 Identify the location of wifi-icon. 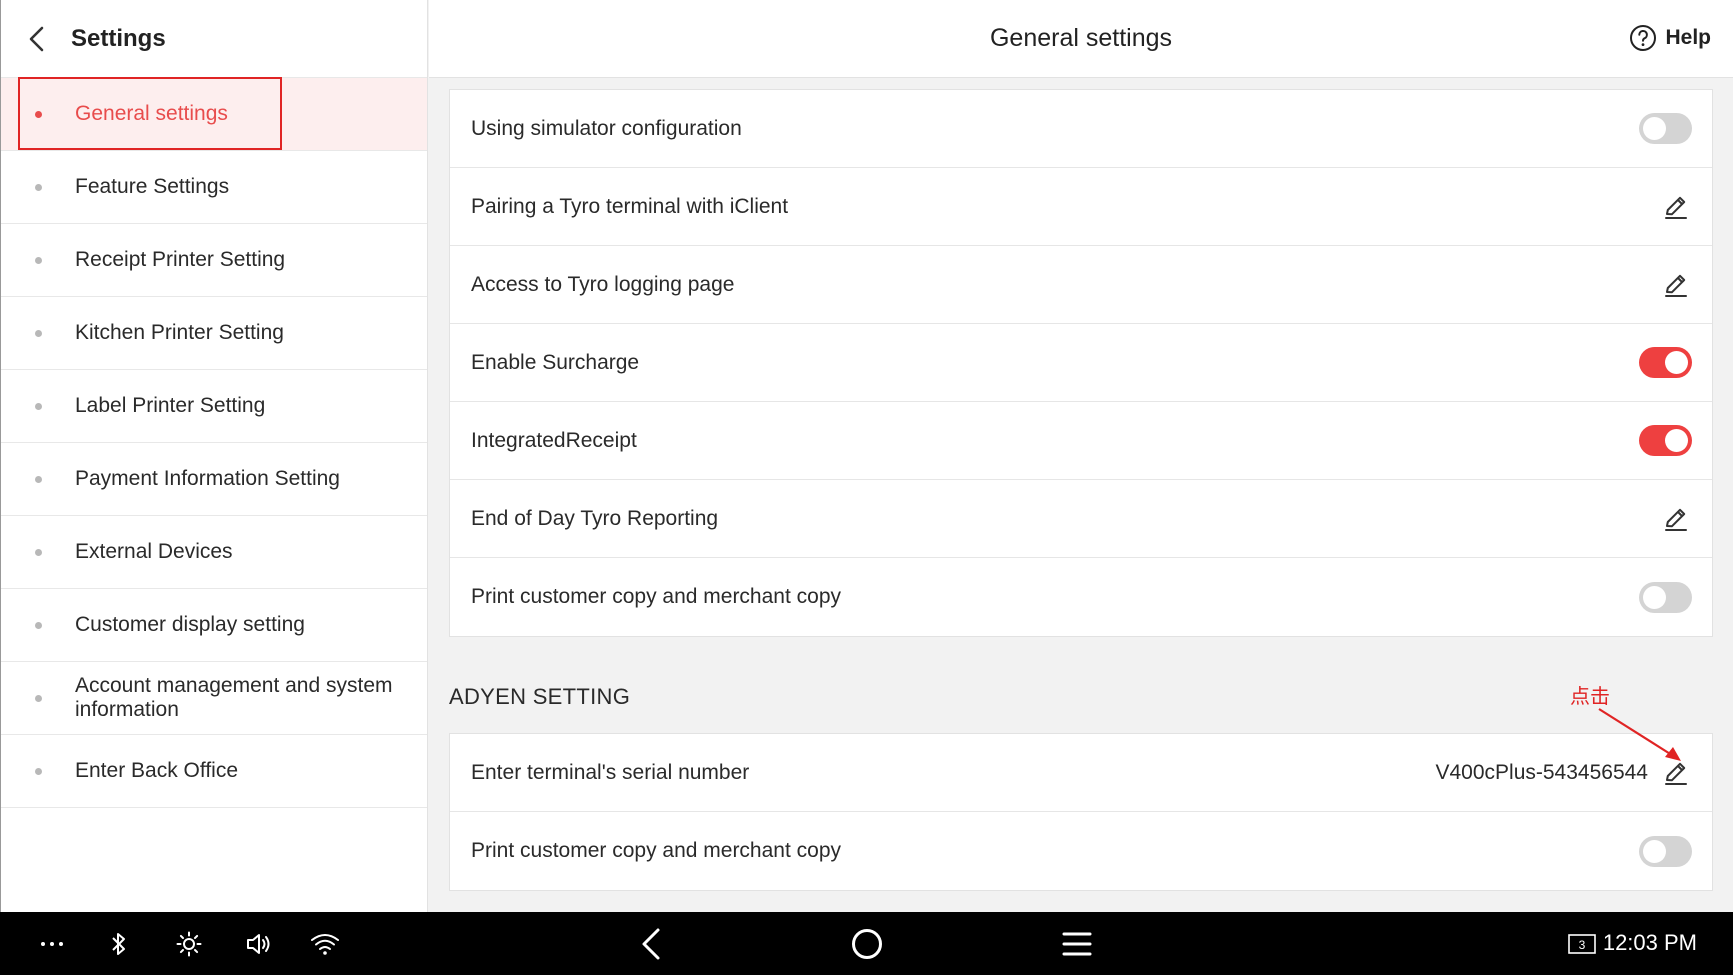
(325, 944).